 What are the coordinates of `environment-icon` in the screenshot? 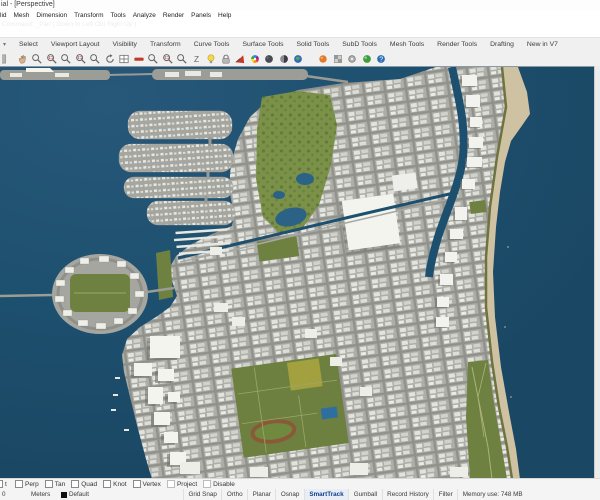 It's located at (352, 59).